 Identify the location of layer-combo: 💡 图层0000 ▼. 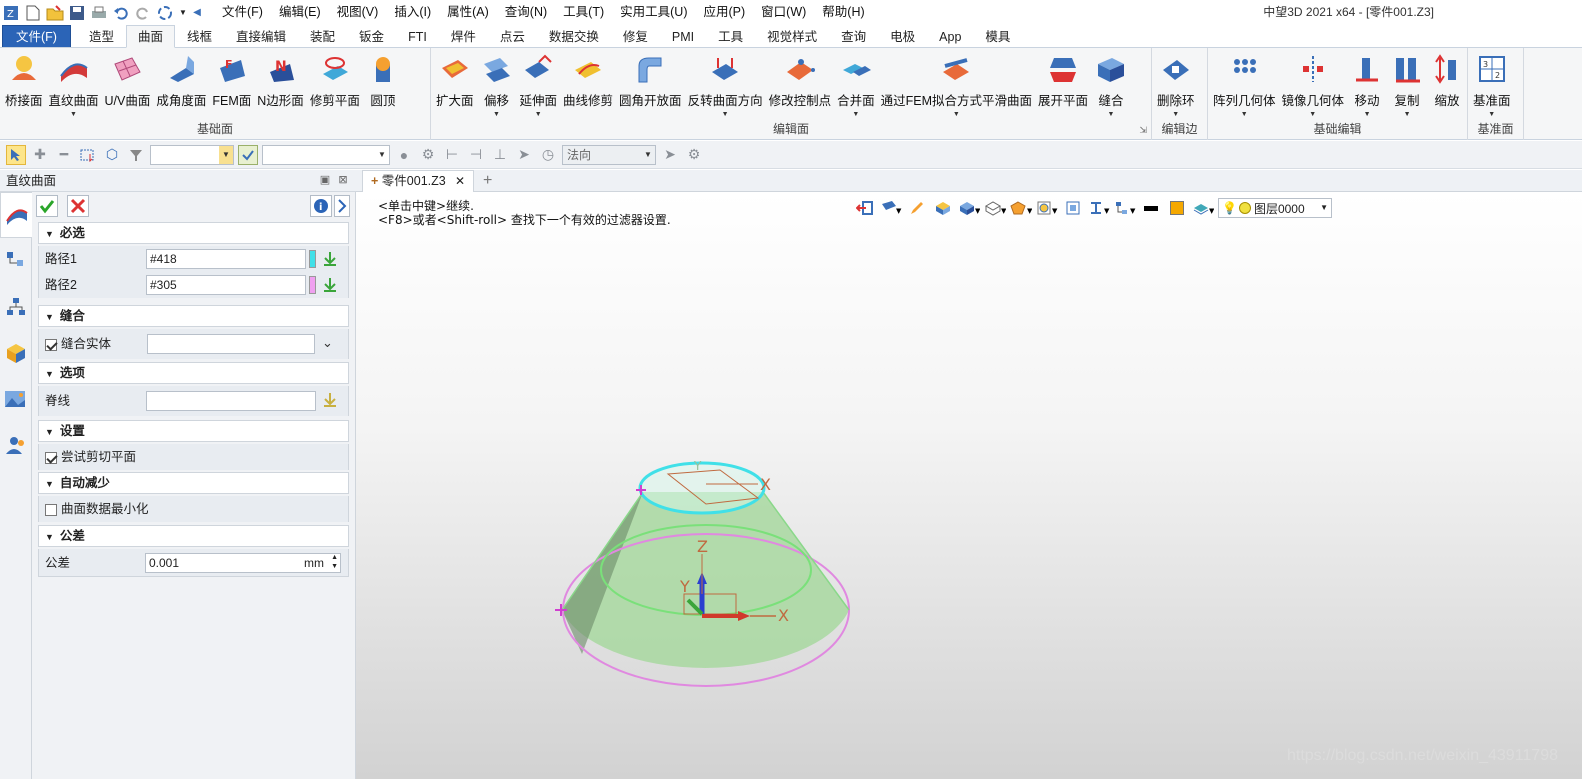
(1275, 208).